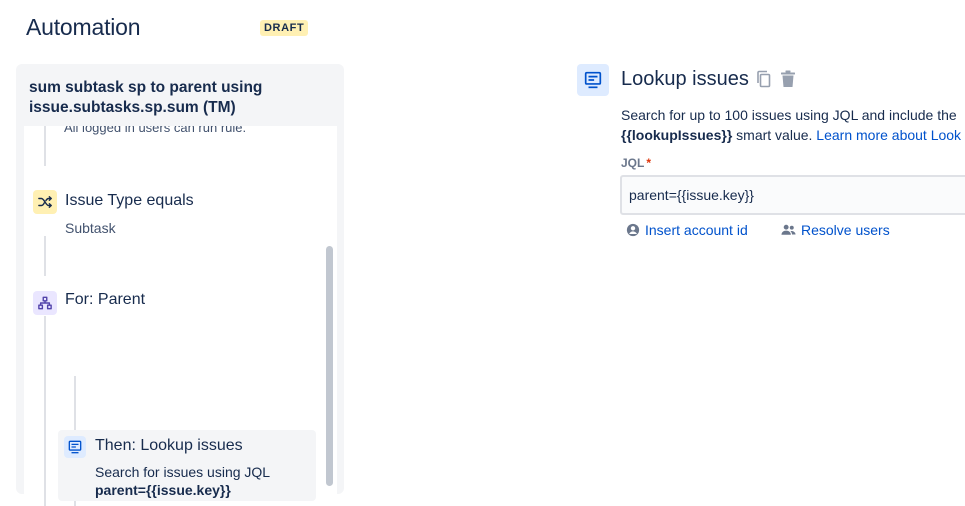 This screenshot has width=965, height=506. What do you see at coordinates (792, 195) in the screenshot?
I see `jql-input` at bounding box center [792, 195].